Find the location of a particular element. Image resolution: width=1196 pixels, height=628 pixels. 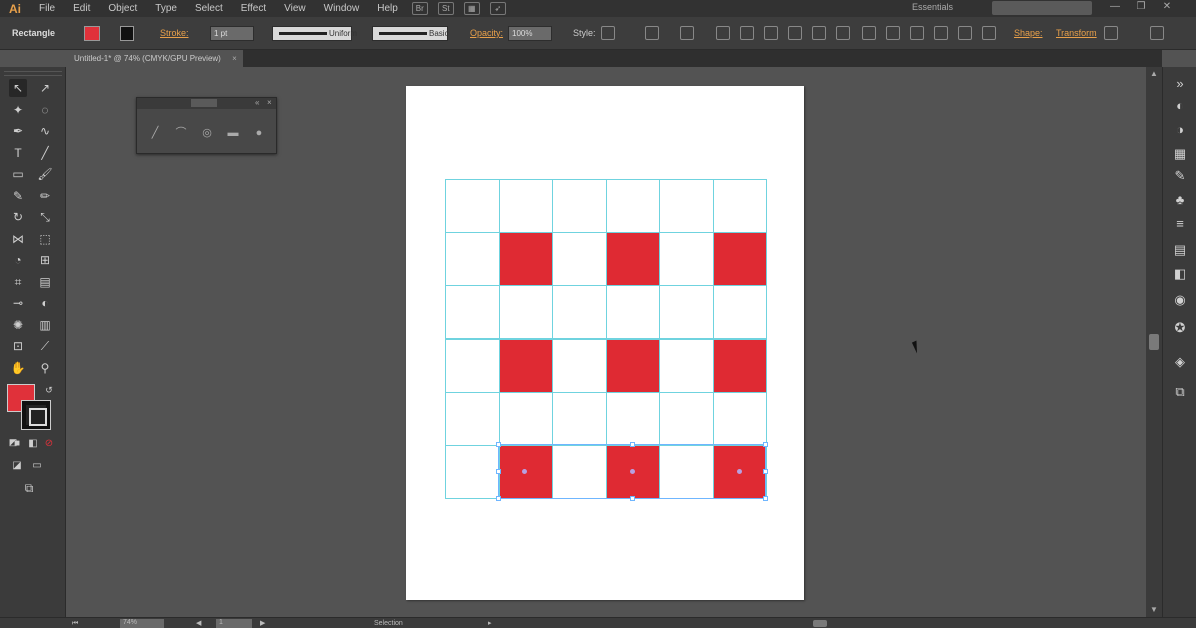

align-hcenter-icon is located at coordinates (747, 33).